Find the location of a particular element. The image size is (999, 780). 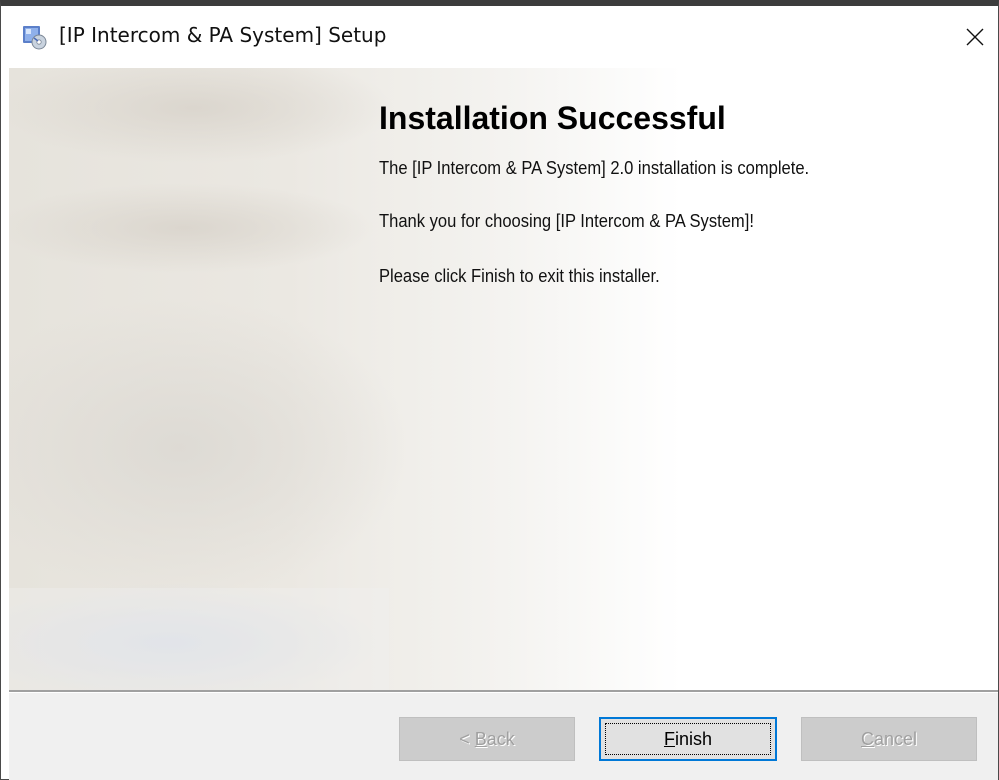

installer-app-icon is located at coordinates (35, 38).